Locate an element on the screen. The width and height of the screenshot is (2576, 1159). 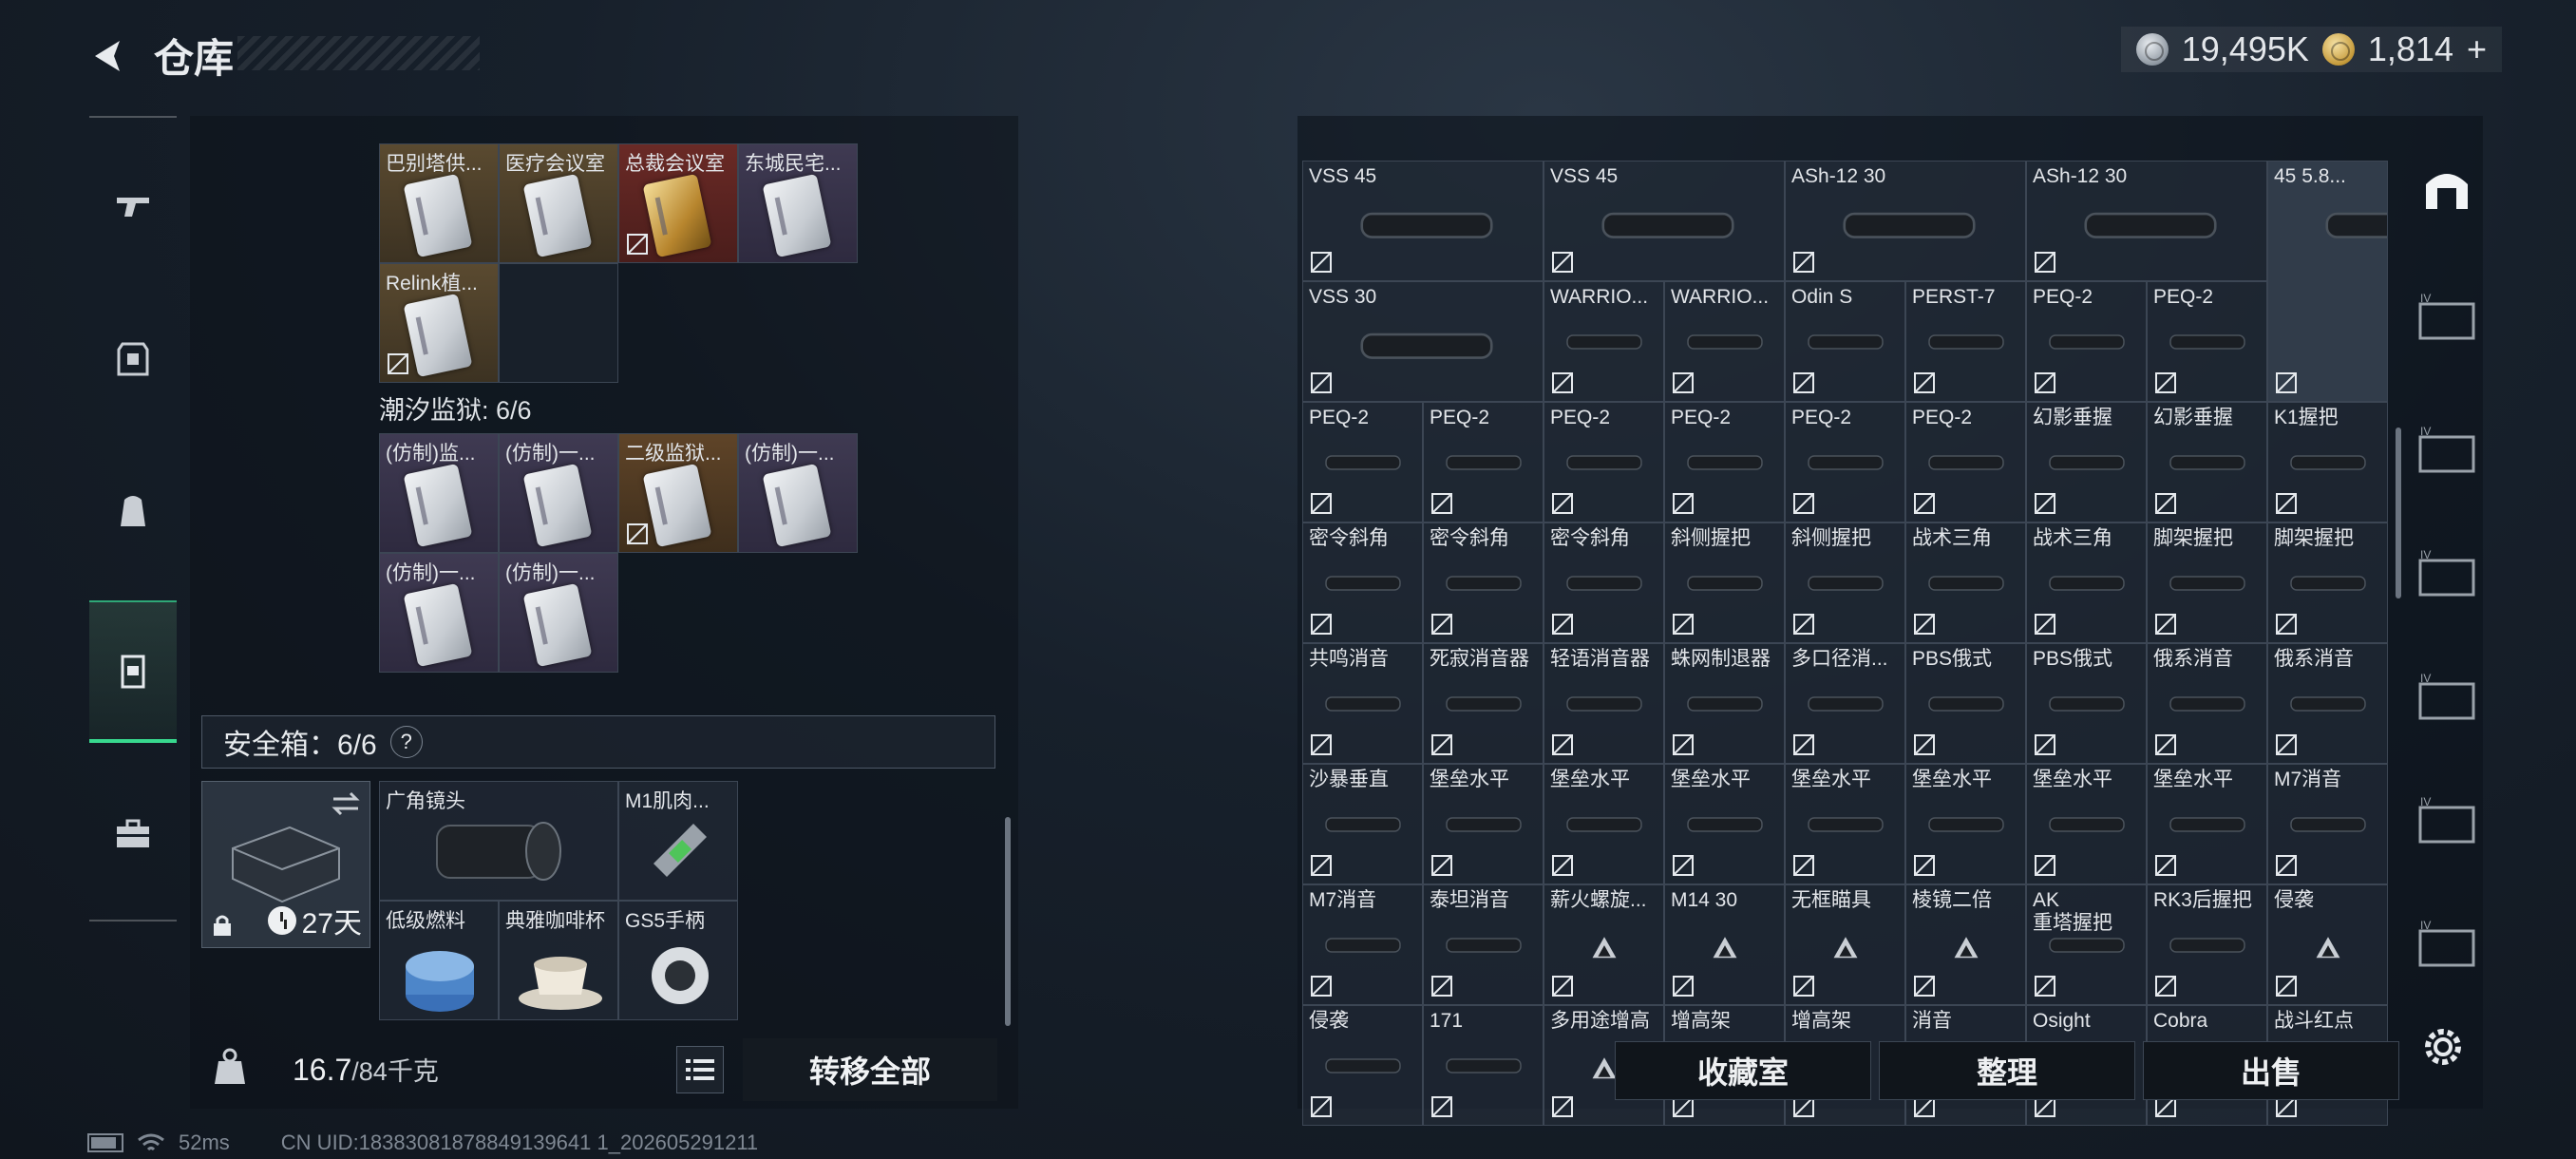
safe-box-container: 27天 is located at coordinates (285, 864).